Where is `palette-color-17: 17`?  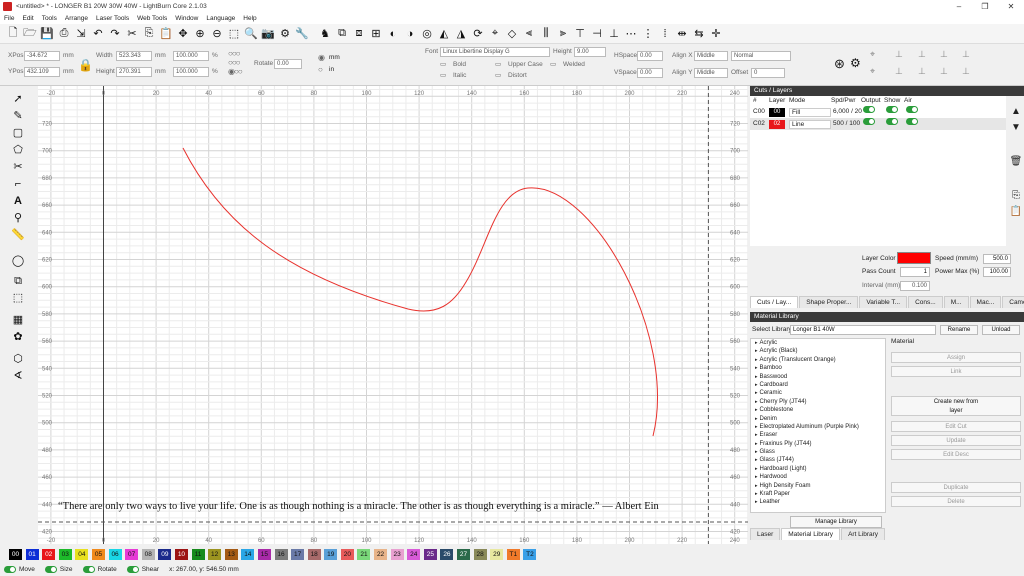 palette-color-17: 17 is located at coordinates (298, 554).